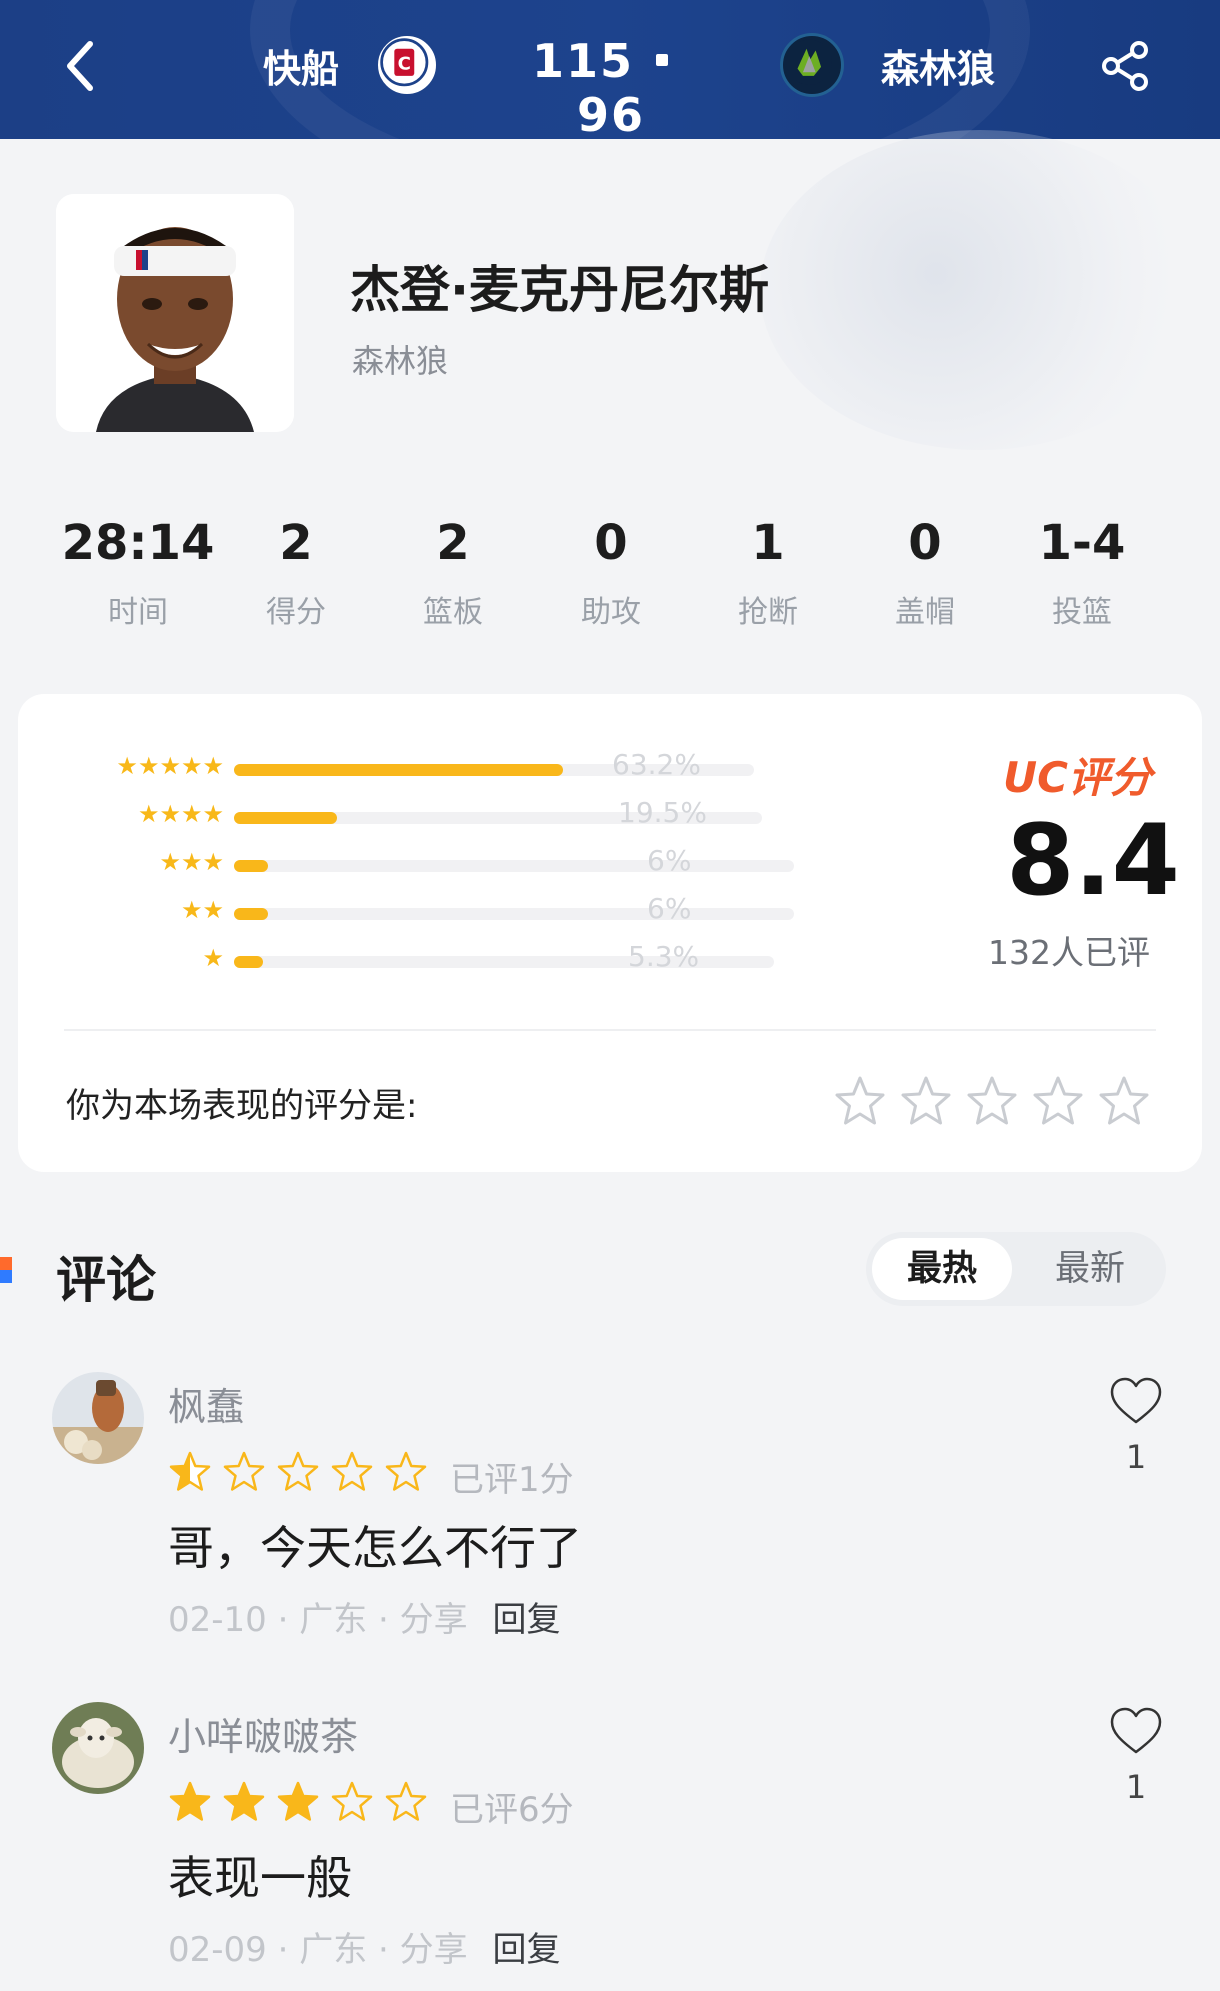 This screenshot has height=1991, width=1220. What do you see at coordinates (664, 956) in the screenshot?
I see `rating-percent: 5.3%` at bounding box center [664, 956].